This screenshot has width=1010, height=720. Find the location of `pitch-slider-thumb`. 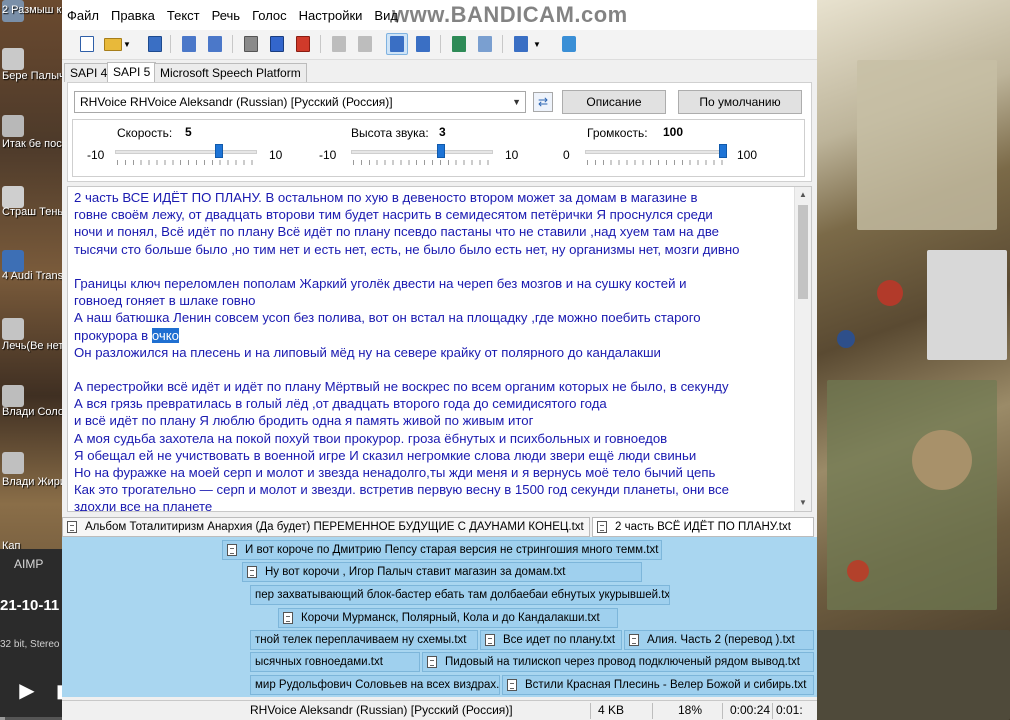

pitch-slider-thumb is located at coordinates (441, 151).